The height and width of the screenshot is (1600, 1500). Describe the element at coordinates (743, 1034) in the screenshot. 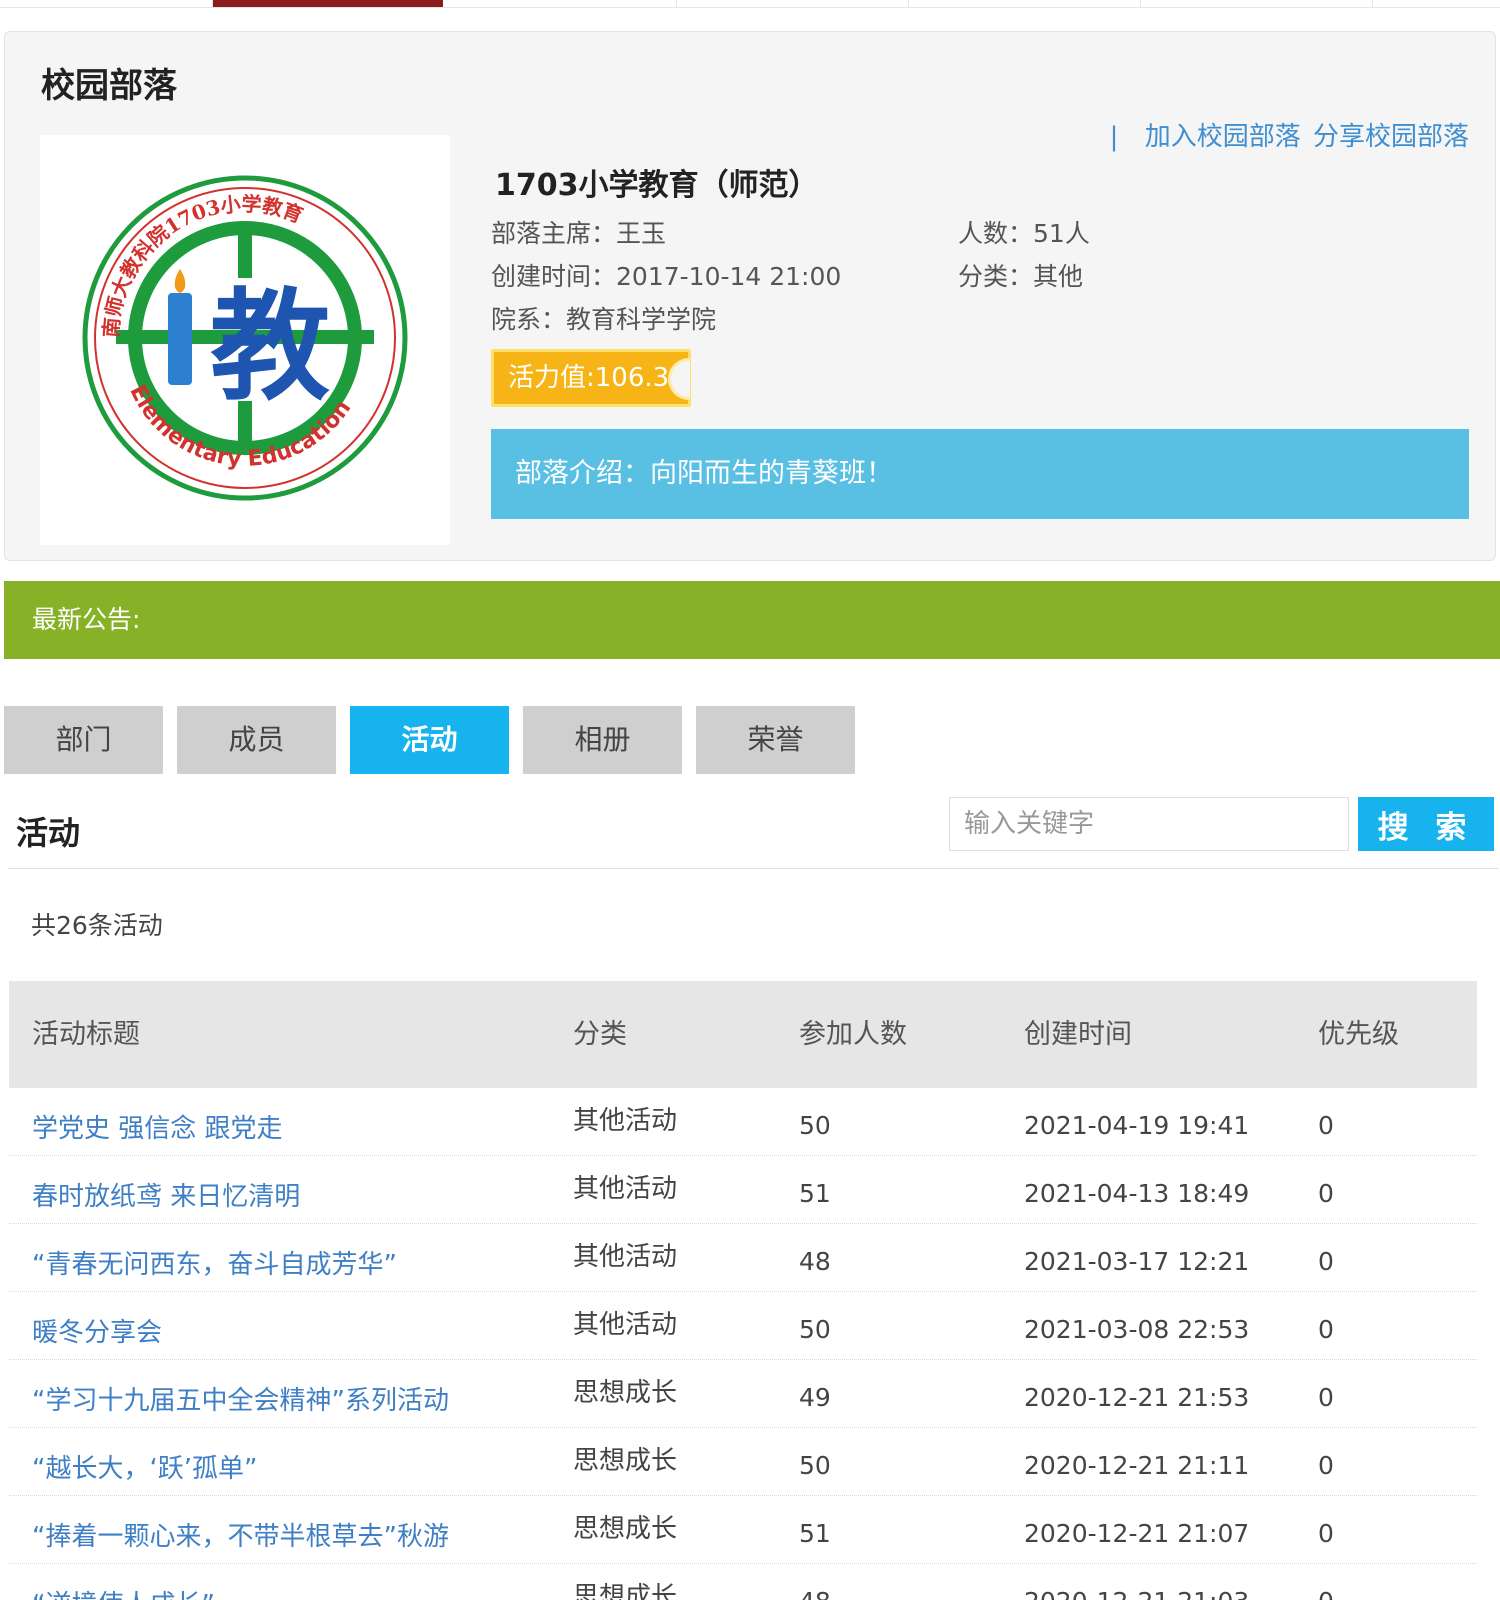

I see `table-header: 活动标题 分类 参加人数 创建时间 优先级` at that location.